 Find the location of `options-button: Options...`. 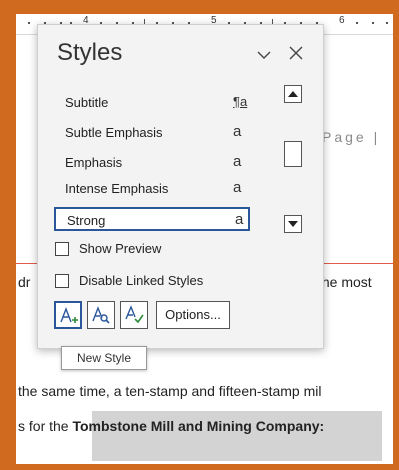

options-button: Options... is located at coordinates (193, 315).